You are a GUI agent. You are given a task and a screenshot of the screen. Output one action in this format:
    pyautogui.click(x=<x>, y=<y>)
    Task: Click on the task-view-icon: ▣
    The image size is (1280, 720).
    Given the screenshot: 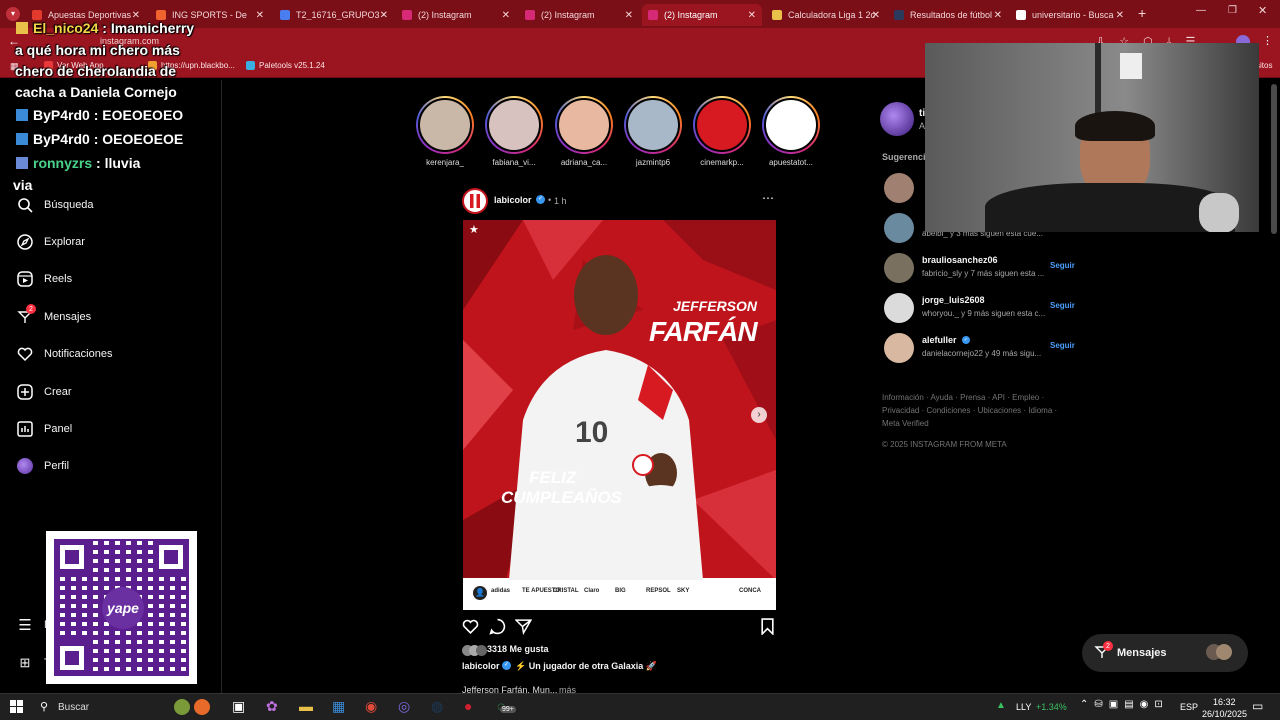 What is the action you would take?
    pyautogui.click(x=238, y=706)
    